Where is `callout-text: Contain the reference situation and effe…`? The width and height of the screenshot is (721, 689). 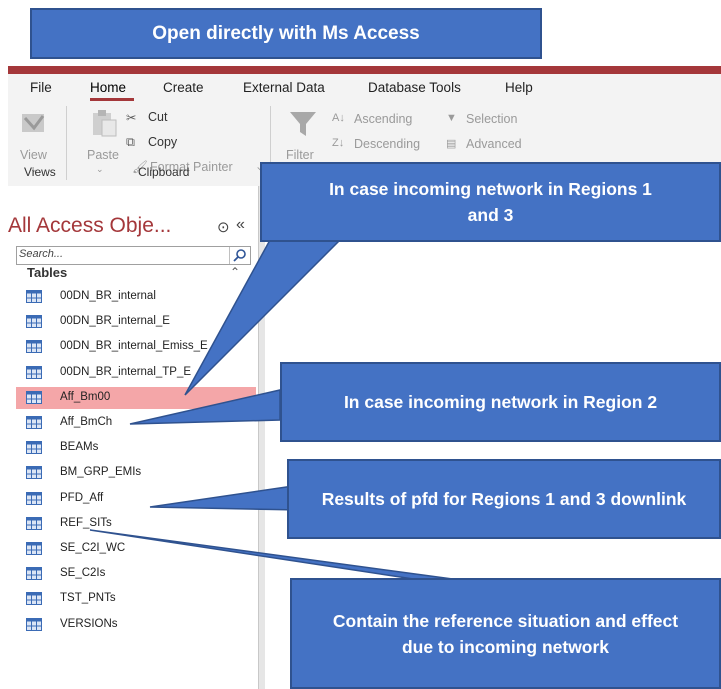
callout-text: Contain the reference situation and effe… is located at coordinates (505, 633).